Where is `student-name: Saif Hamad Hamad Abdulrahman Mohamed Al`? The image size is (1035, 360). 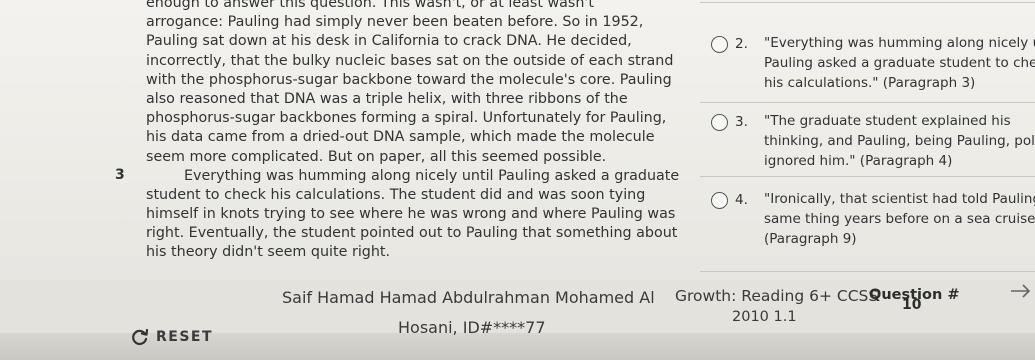
student-name: Saif Hamad Hamad Abdulrahman Mohamed Al is located at coordinates (468, 297).